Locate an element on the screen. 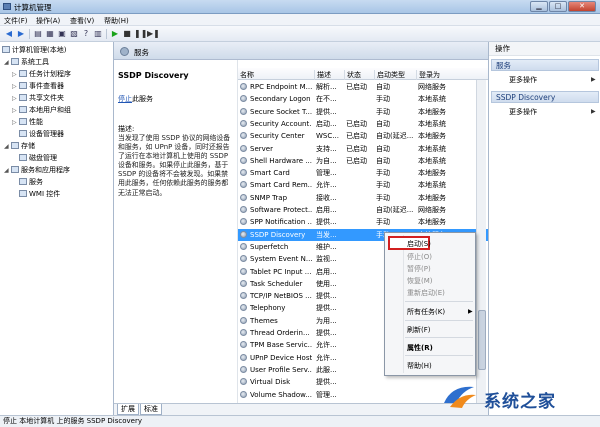 This screenshot has height=427, width=600. cell-text: 网络服务 is located at coordinates (432, 87).